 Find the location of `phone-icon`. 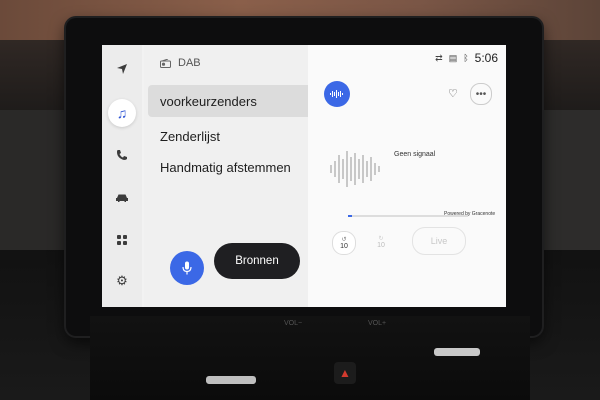

phone-icon is located at coordinates (122, 155).